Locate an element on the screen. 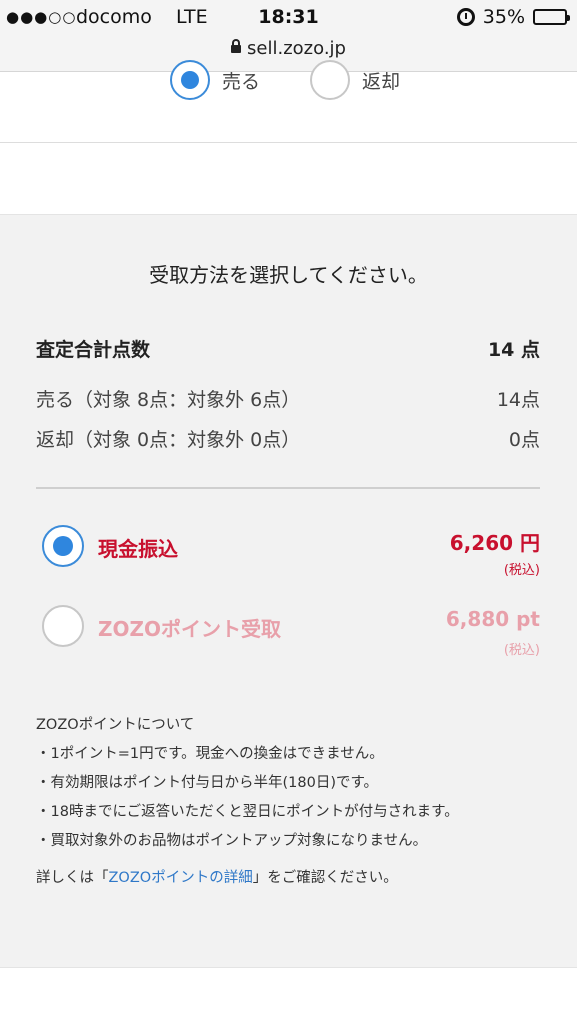 This screenshot has height=1024, width=577. notes-item: ・買取対象外のお品物はポイントアップ対象になりません。 is located at coordinates (232, 841).